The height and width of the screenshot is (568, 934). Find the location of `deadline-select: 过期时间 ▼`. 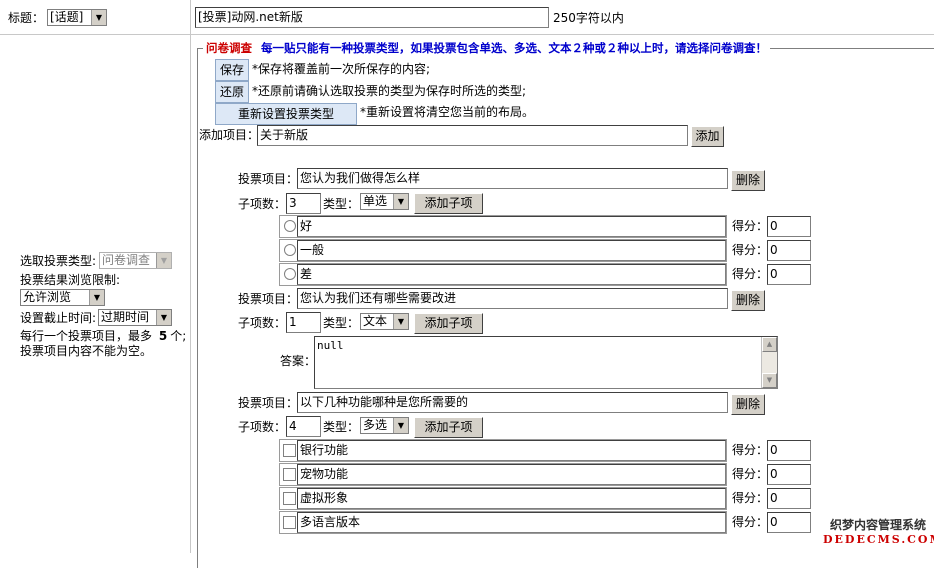

deadline-select: 过期时间 ▼ is located at coordinates (135, 317).